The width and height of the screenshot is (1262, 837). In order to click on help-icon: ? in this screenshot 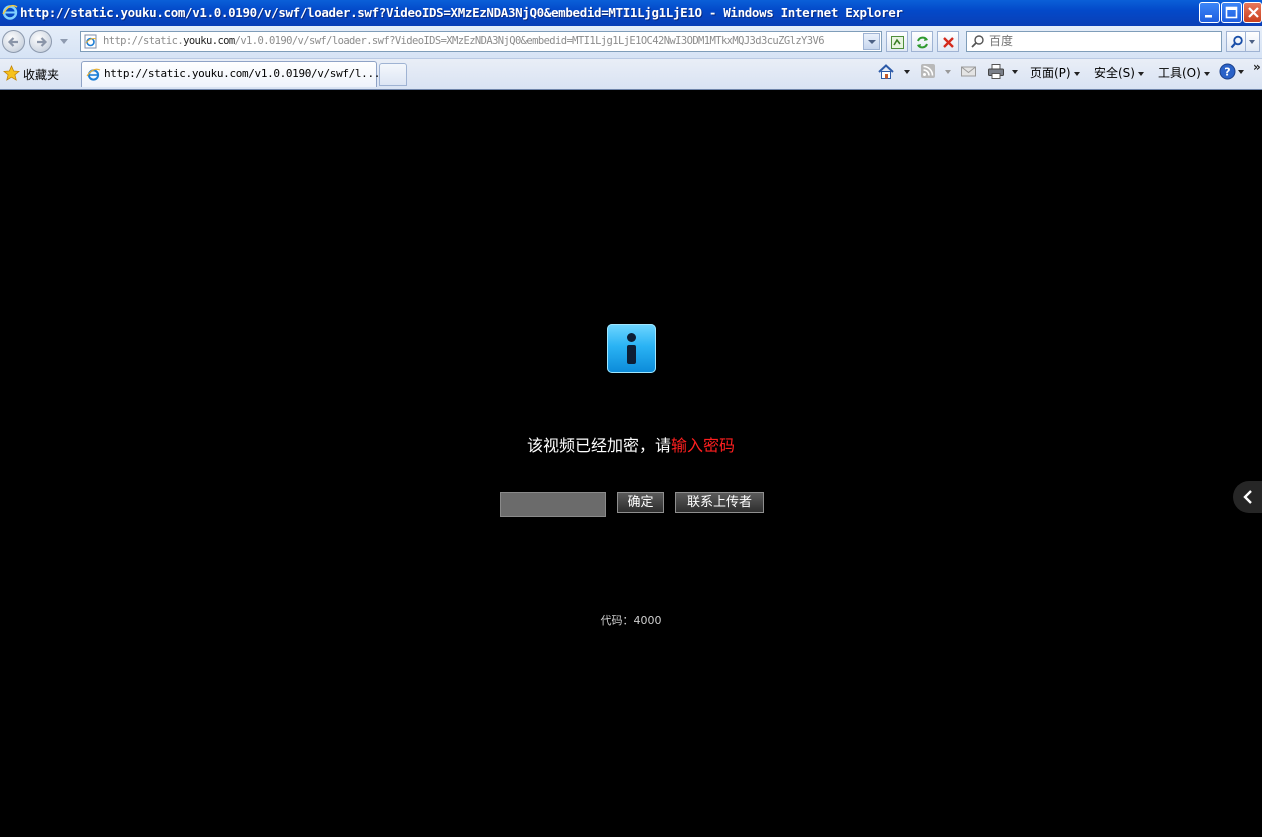, I will do `click(1227, 71)`.